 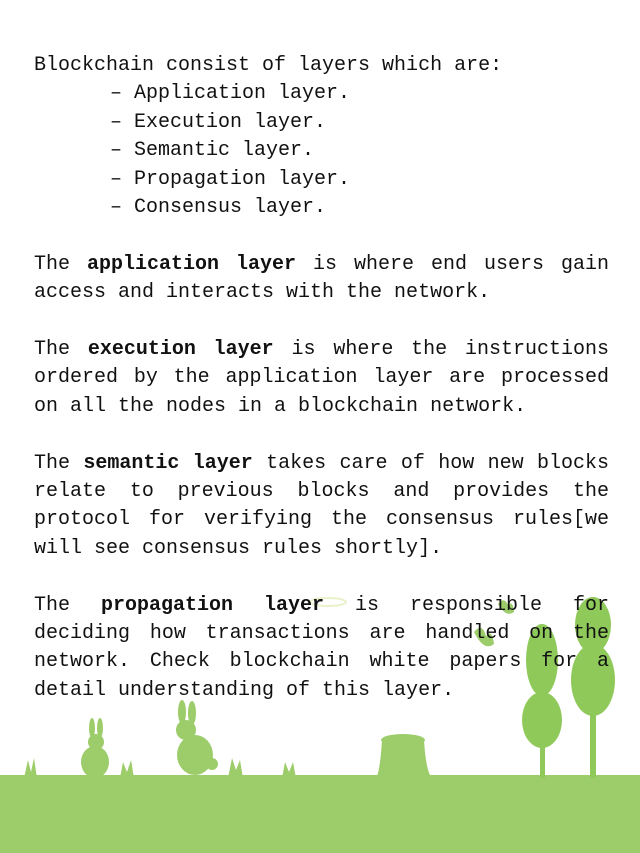 I want to click on paragraph-term: execution layer, so click(x=180, y=350).